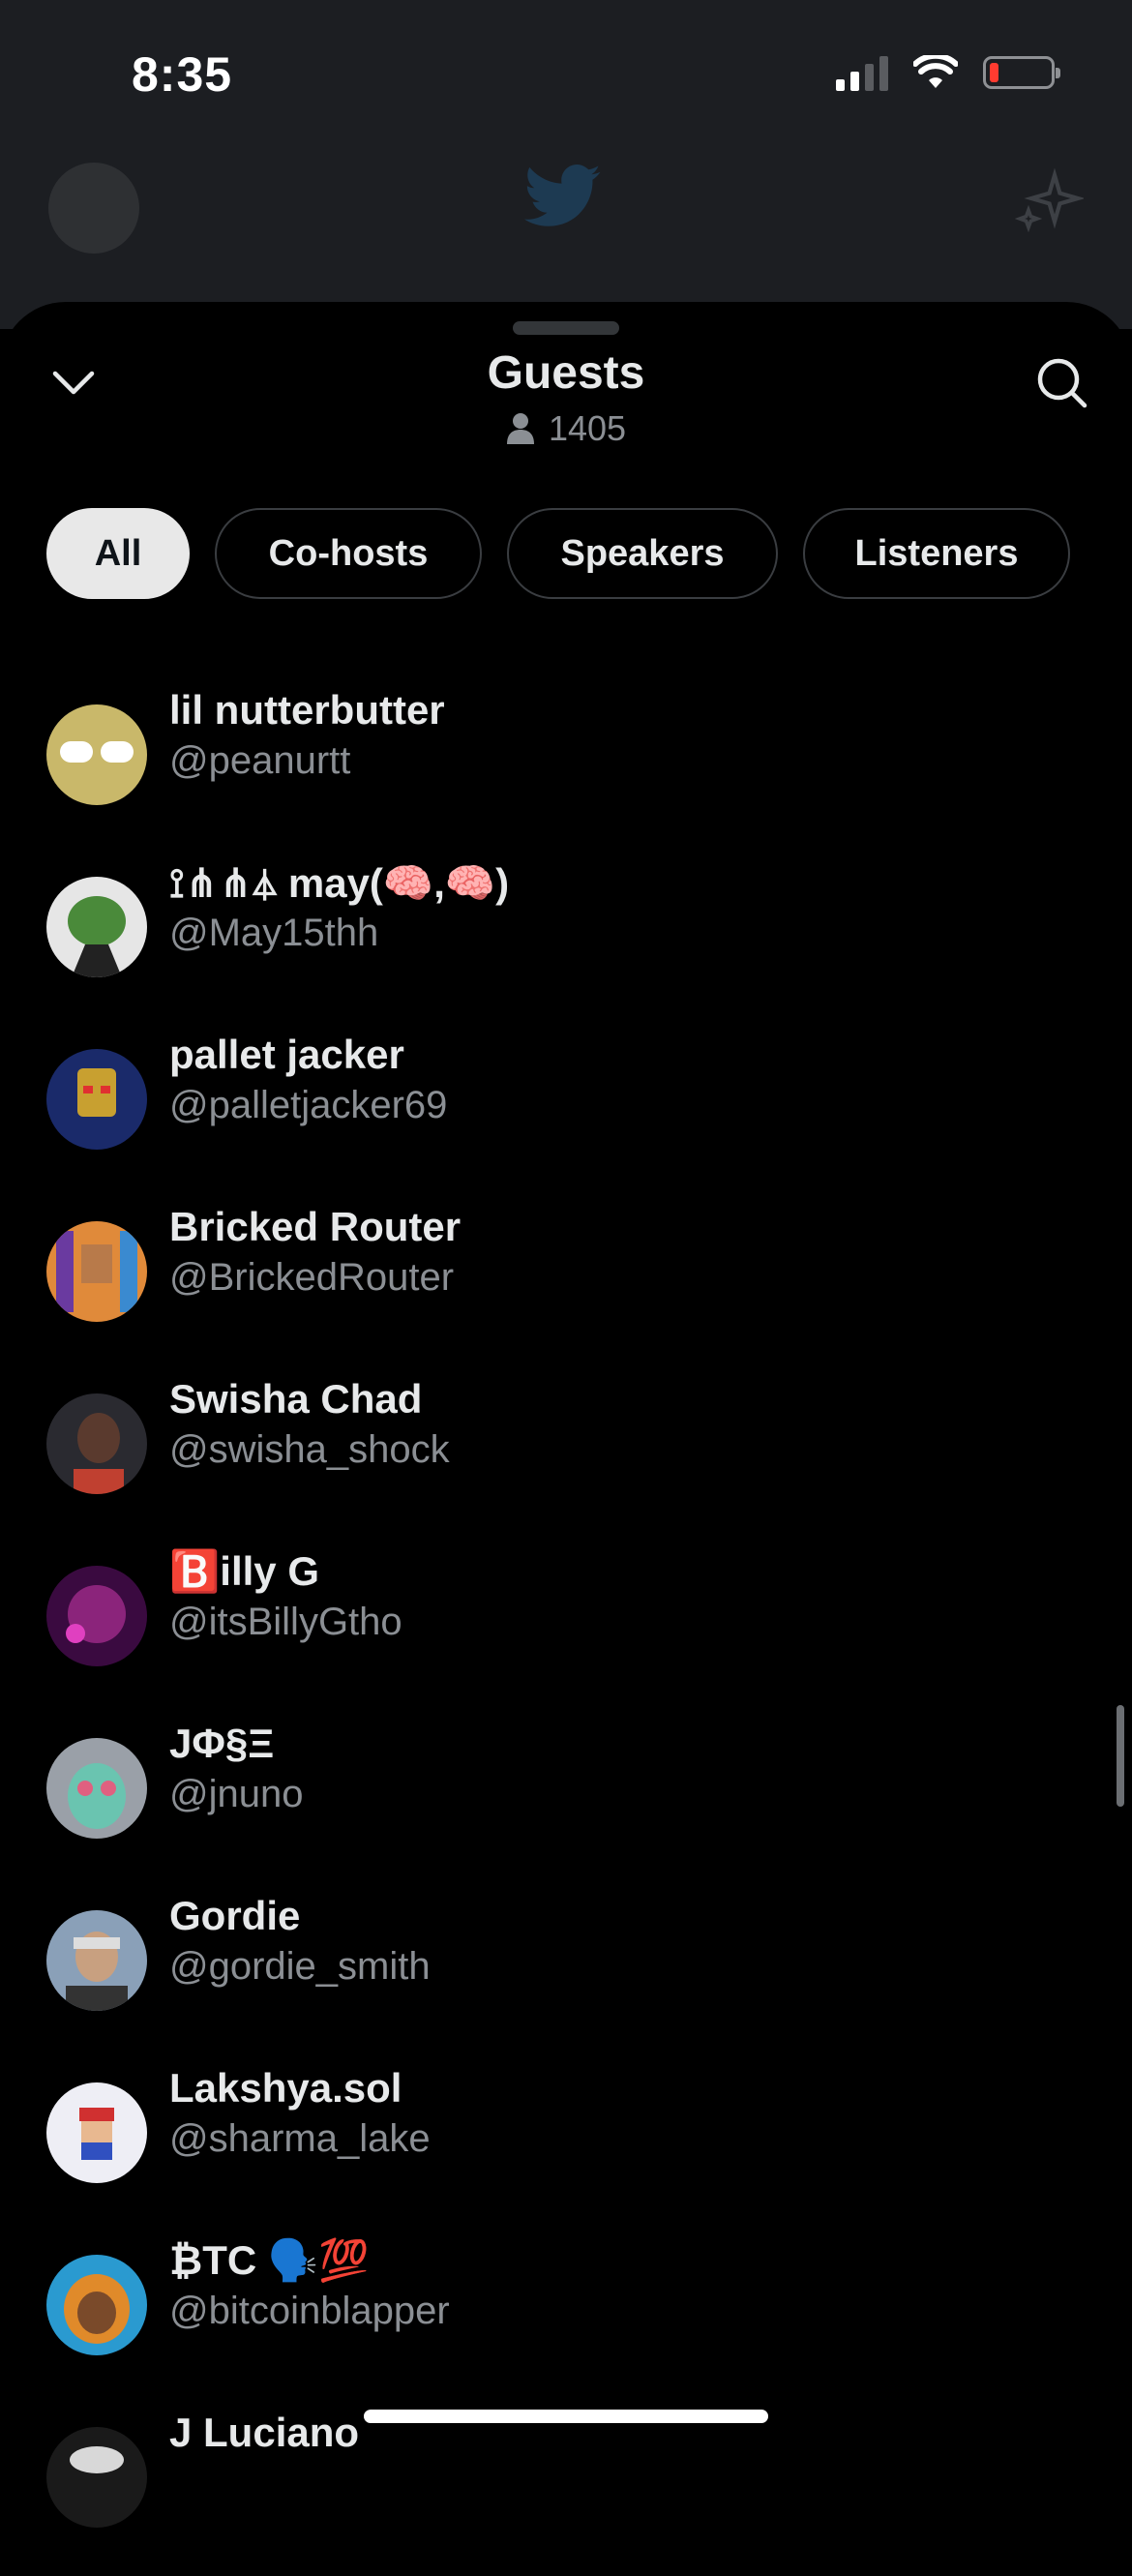  Describe the element at coordinates (566, 940) in the screenshot. I see `list-item: ⟟⋔⋔⏃ may(🧠,🧠) @May15thh` at that location.